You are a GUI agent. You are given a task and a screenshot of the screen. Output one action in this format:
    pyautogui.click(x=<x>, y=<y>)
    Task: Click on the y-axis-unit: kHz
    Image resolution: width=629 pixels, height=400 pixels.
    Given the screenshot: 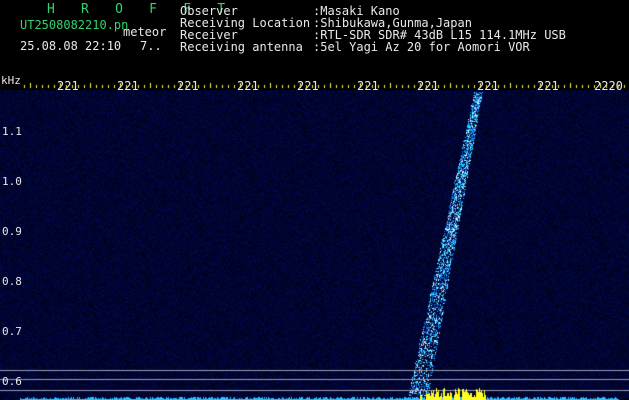 What is the action you would take?
    pyautogui.click(x=11, y=80)
    